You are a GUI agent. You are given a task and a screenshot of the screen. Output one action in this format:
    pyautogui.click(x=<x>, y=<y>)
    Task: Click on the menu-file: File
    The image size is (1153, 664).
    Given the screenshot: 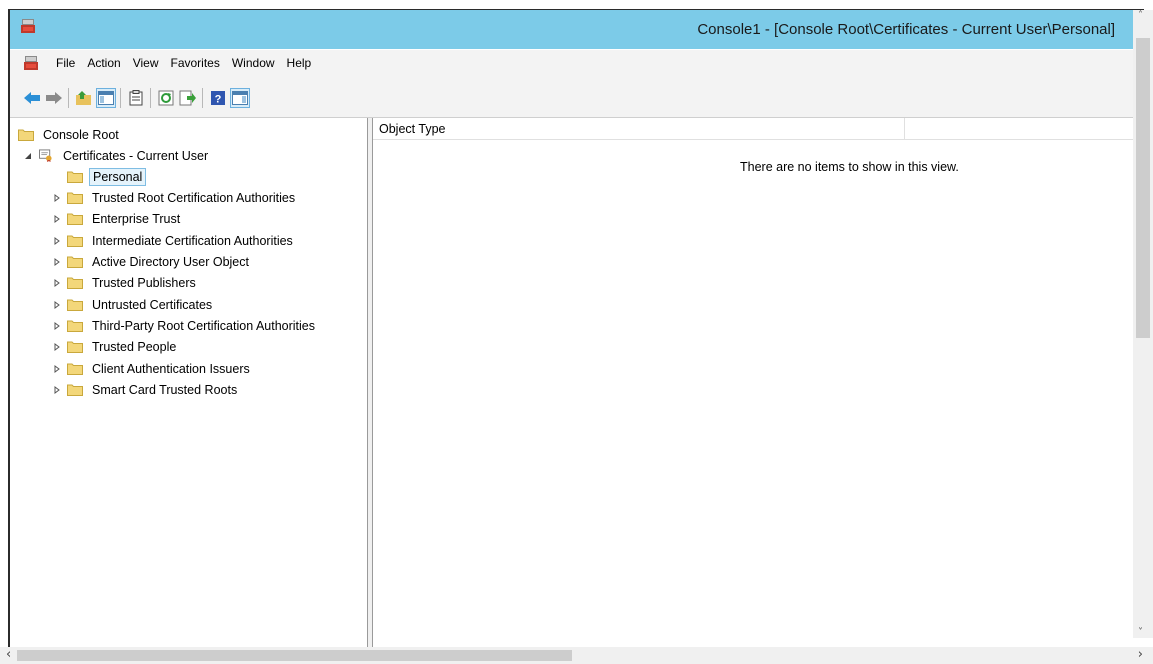 What is the action you would take?
    pyautogui.click(x=65, y=63)
    